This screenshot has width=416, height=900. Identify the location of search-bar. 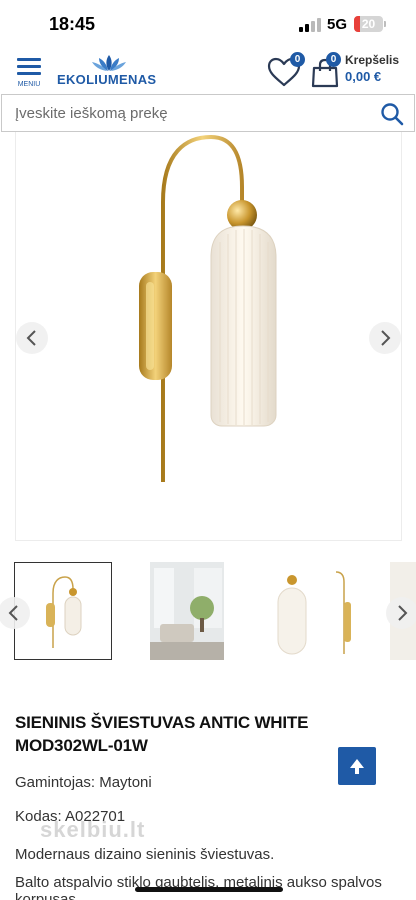
(208, 113).